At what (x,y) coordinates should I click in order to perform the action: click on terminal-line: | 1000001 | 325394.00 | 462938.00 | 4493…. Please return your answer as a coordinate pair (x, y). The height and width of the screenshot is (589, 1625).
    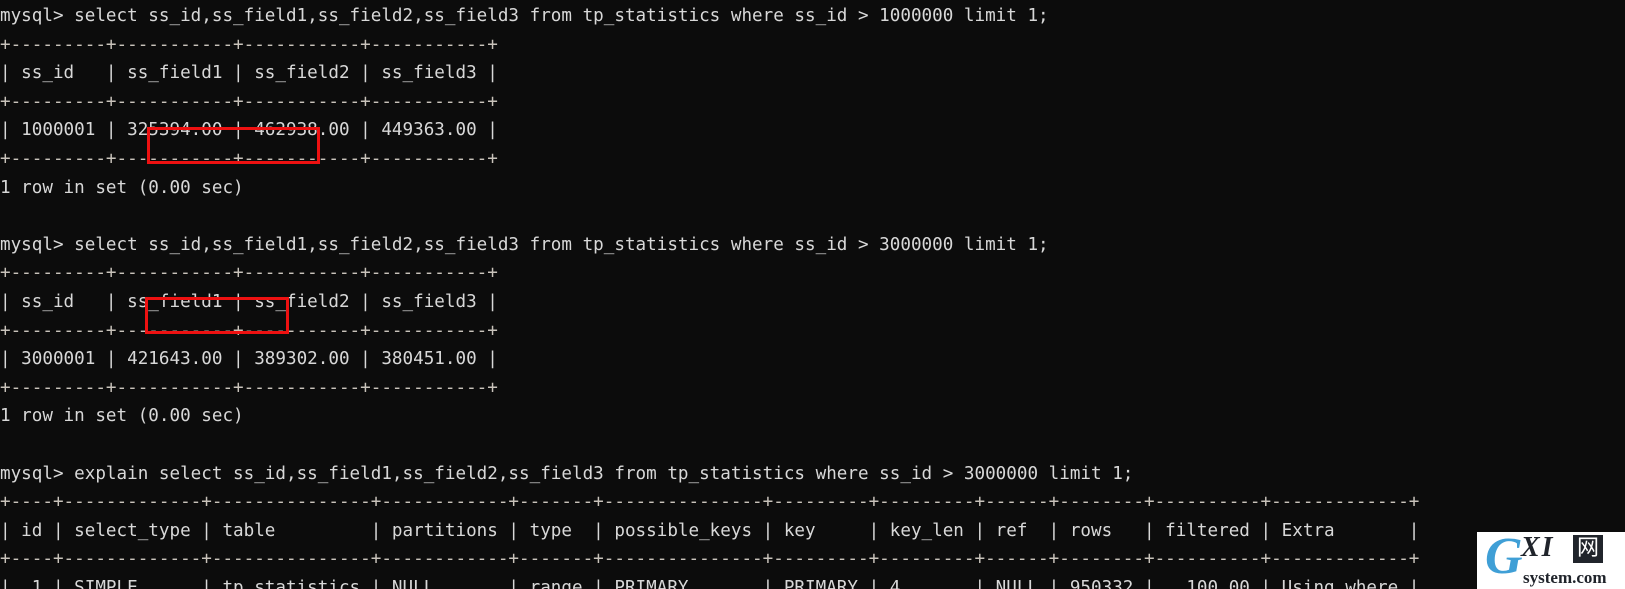
    Looking at the image, I should click on (249, 130).